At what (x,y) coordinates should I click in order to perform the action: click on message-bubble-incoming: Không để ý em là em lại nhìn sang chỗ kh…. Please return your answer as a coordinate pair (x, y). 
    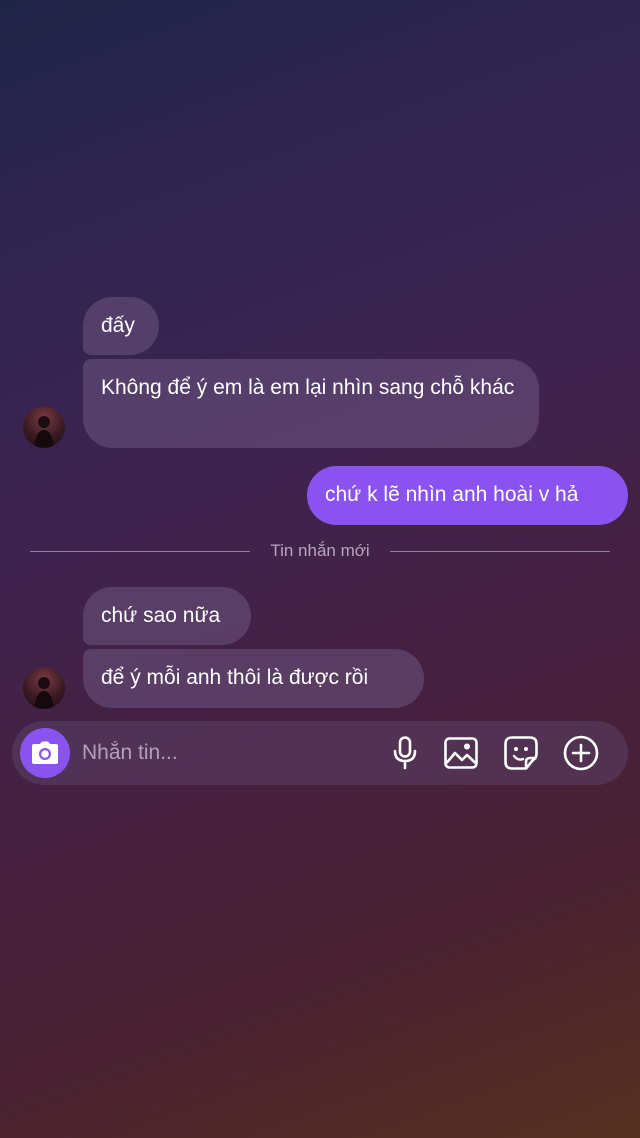
    Looking at the image, I should click on (311, 403).